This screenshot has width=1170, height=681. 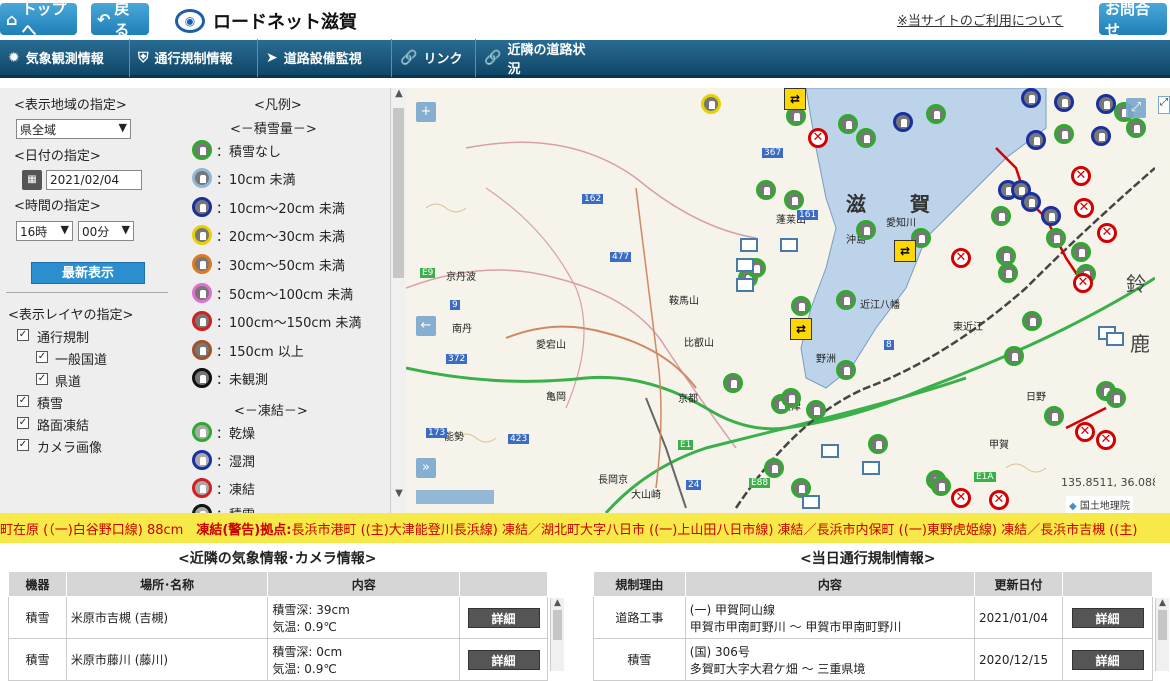 I want to click on nav-regulation: ⛨ 通行規制情報, so click(x=194, y=57).